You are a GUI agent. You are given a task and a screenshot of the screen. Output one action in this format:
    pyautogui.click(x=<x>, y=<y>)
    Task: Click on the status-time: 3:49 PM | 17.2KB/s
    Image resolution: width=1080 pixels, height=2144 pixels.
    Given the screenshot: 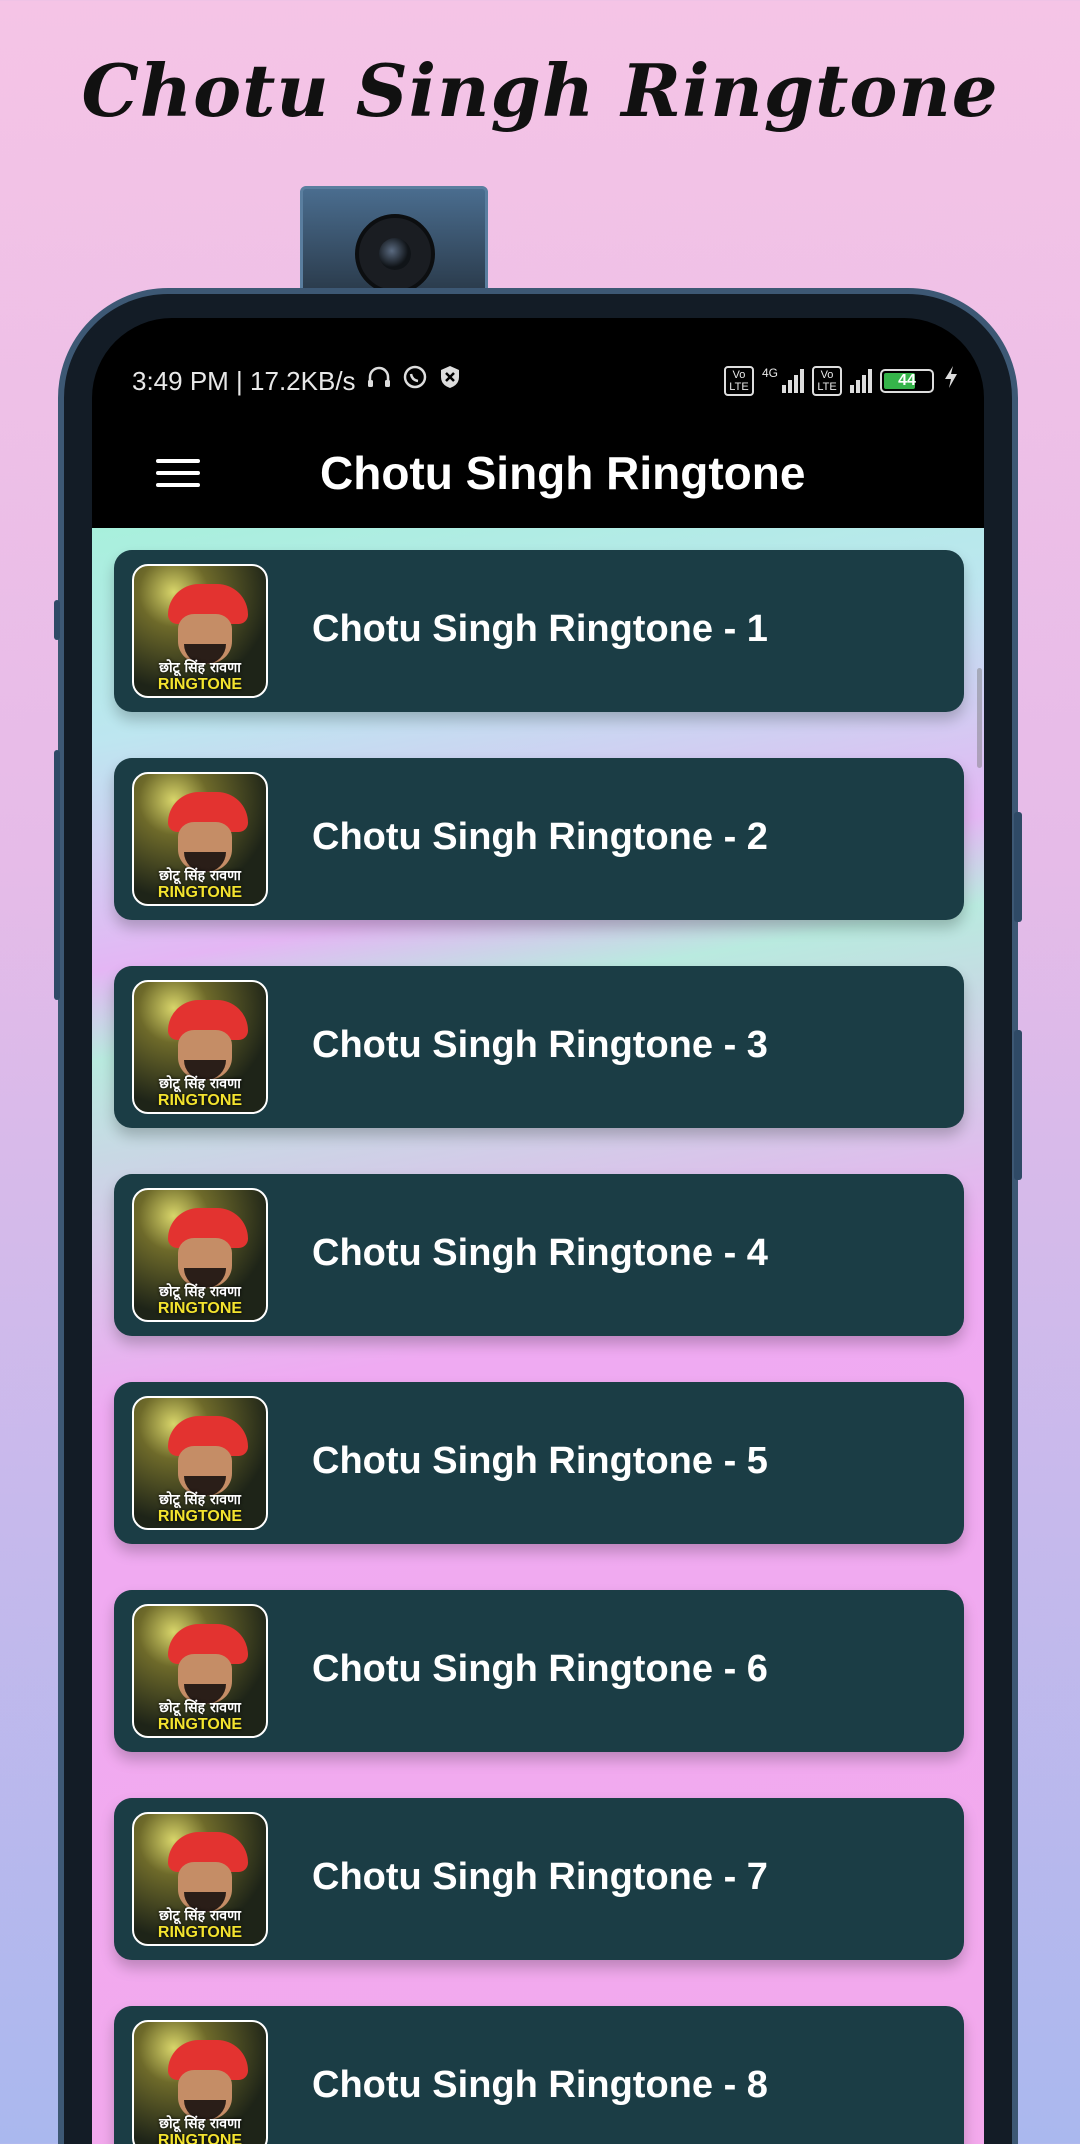 What is the action you would take?
    pyautogui.click(x=244, y=380)
    